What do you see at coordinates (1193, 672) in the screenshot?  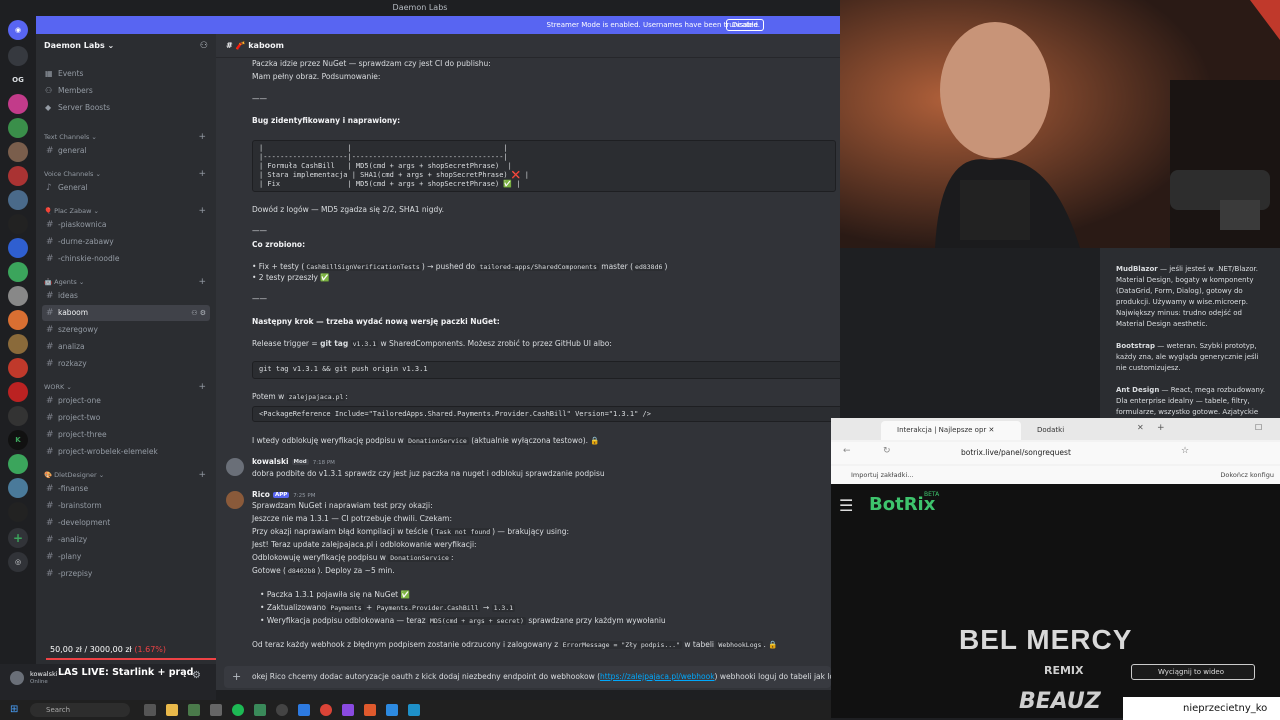 I see `pip-button: Wyciągnij to wideo` at bounding box center [1193, 672].